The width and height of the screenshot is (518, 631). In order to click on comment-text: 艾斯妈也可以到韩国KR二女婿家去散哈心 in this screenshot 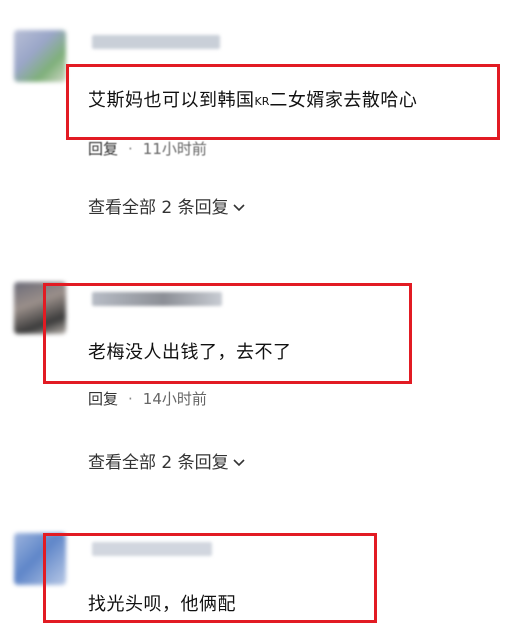, I will do `click(252, 99)`.